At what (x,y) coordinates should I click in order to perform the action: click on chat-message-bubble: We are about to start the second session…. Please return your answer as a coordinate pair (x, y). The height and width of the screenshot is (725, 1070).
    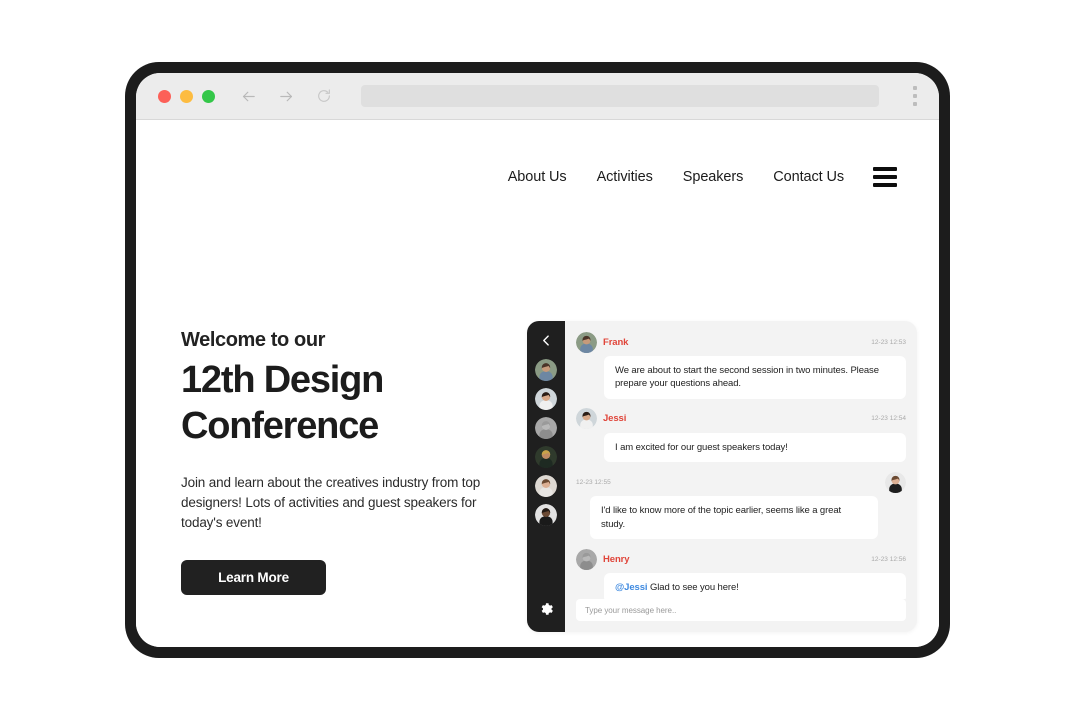
    Looking at the image, I should click on (755, 377).